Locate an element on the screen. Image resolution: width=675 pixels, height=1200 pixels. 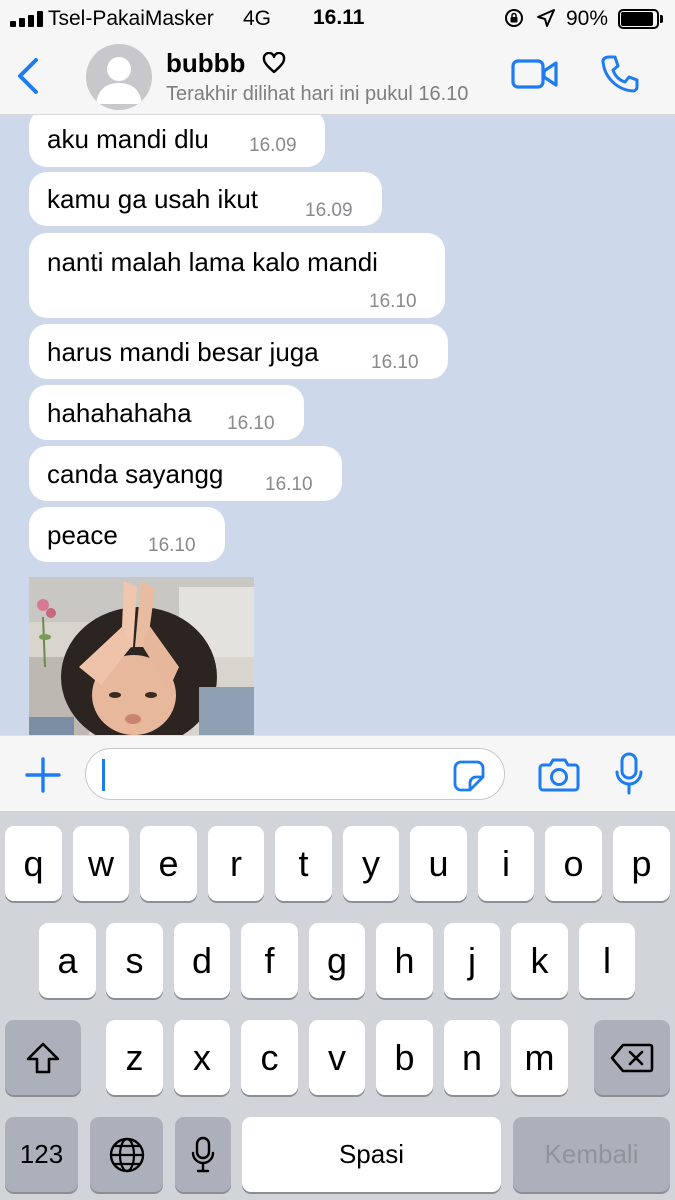
message-bubble: nanti malah lama kalo mandi 16.10 is located at coordinates (237, 275).